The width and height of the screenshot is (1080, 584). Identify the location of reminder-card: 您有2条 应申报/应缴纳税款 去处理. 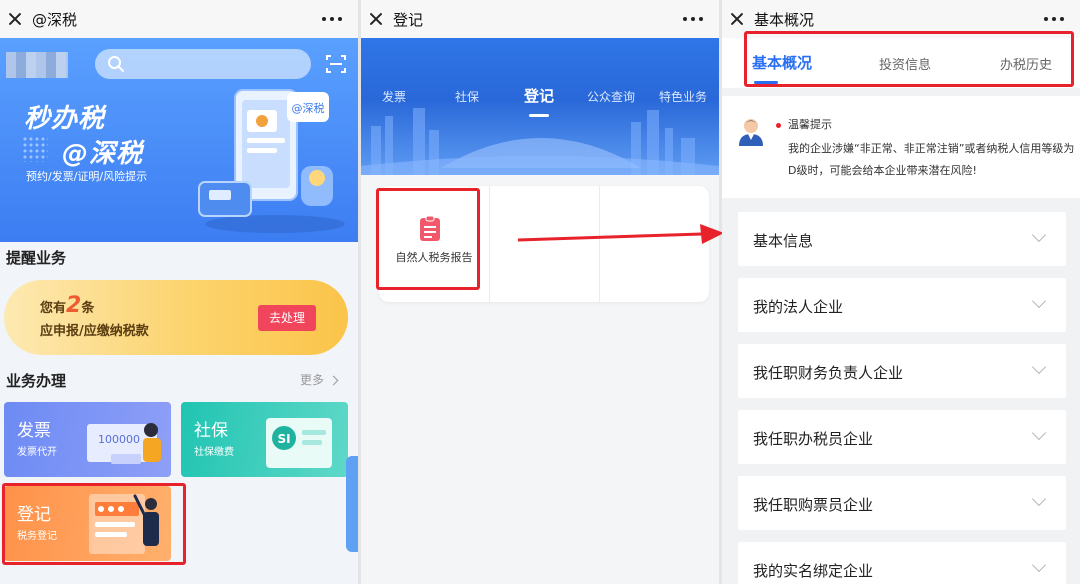
(176, 317).